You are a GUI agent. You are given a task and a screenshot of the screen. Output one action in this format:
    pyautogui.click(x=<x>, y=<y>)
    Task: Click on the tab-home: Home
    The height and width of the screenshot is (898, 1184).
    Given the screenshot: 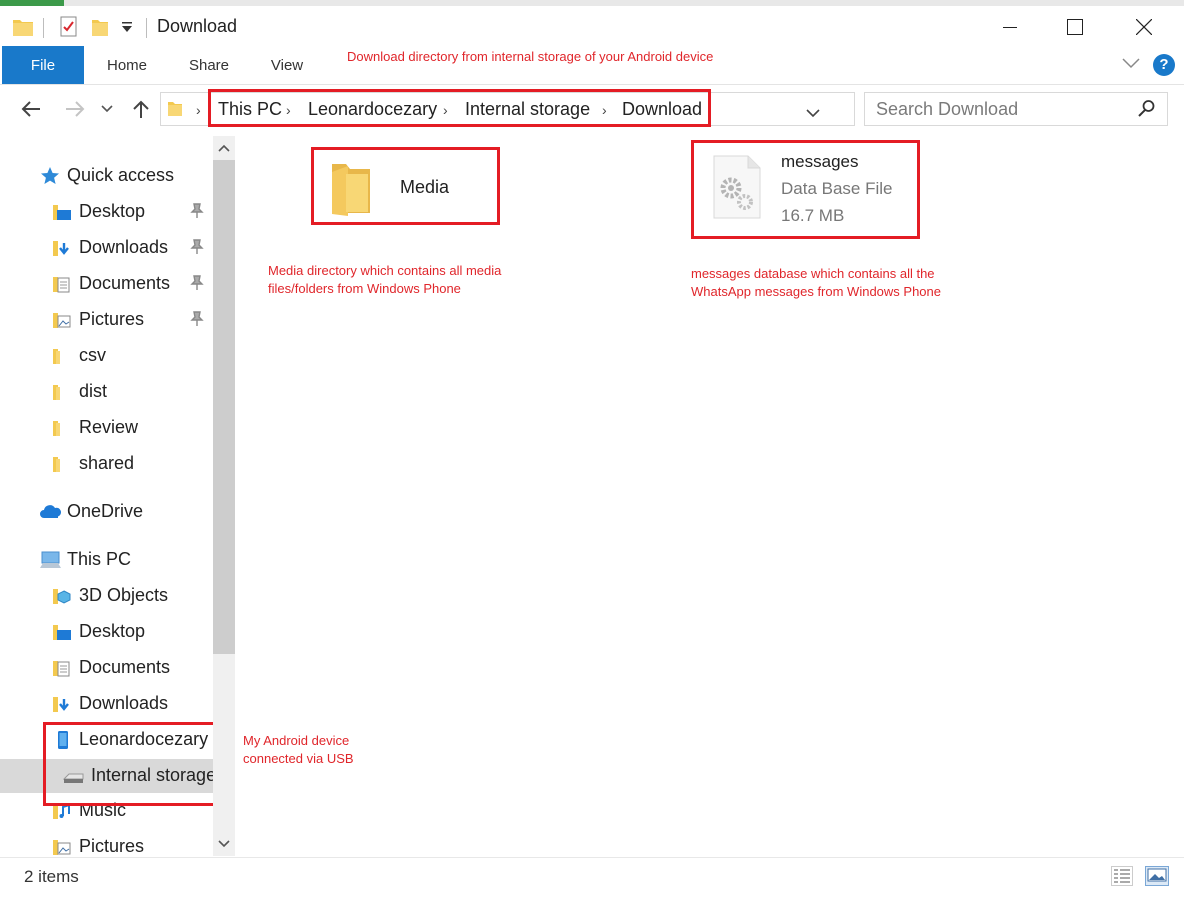 What is the action you would take?
    pyautogui.click(x=127, y=65)
    